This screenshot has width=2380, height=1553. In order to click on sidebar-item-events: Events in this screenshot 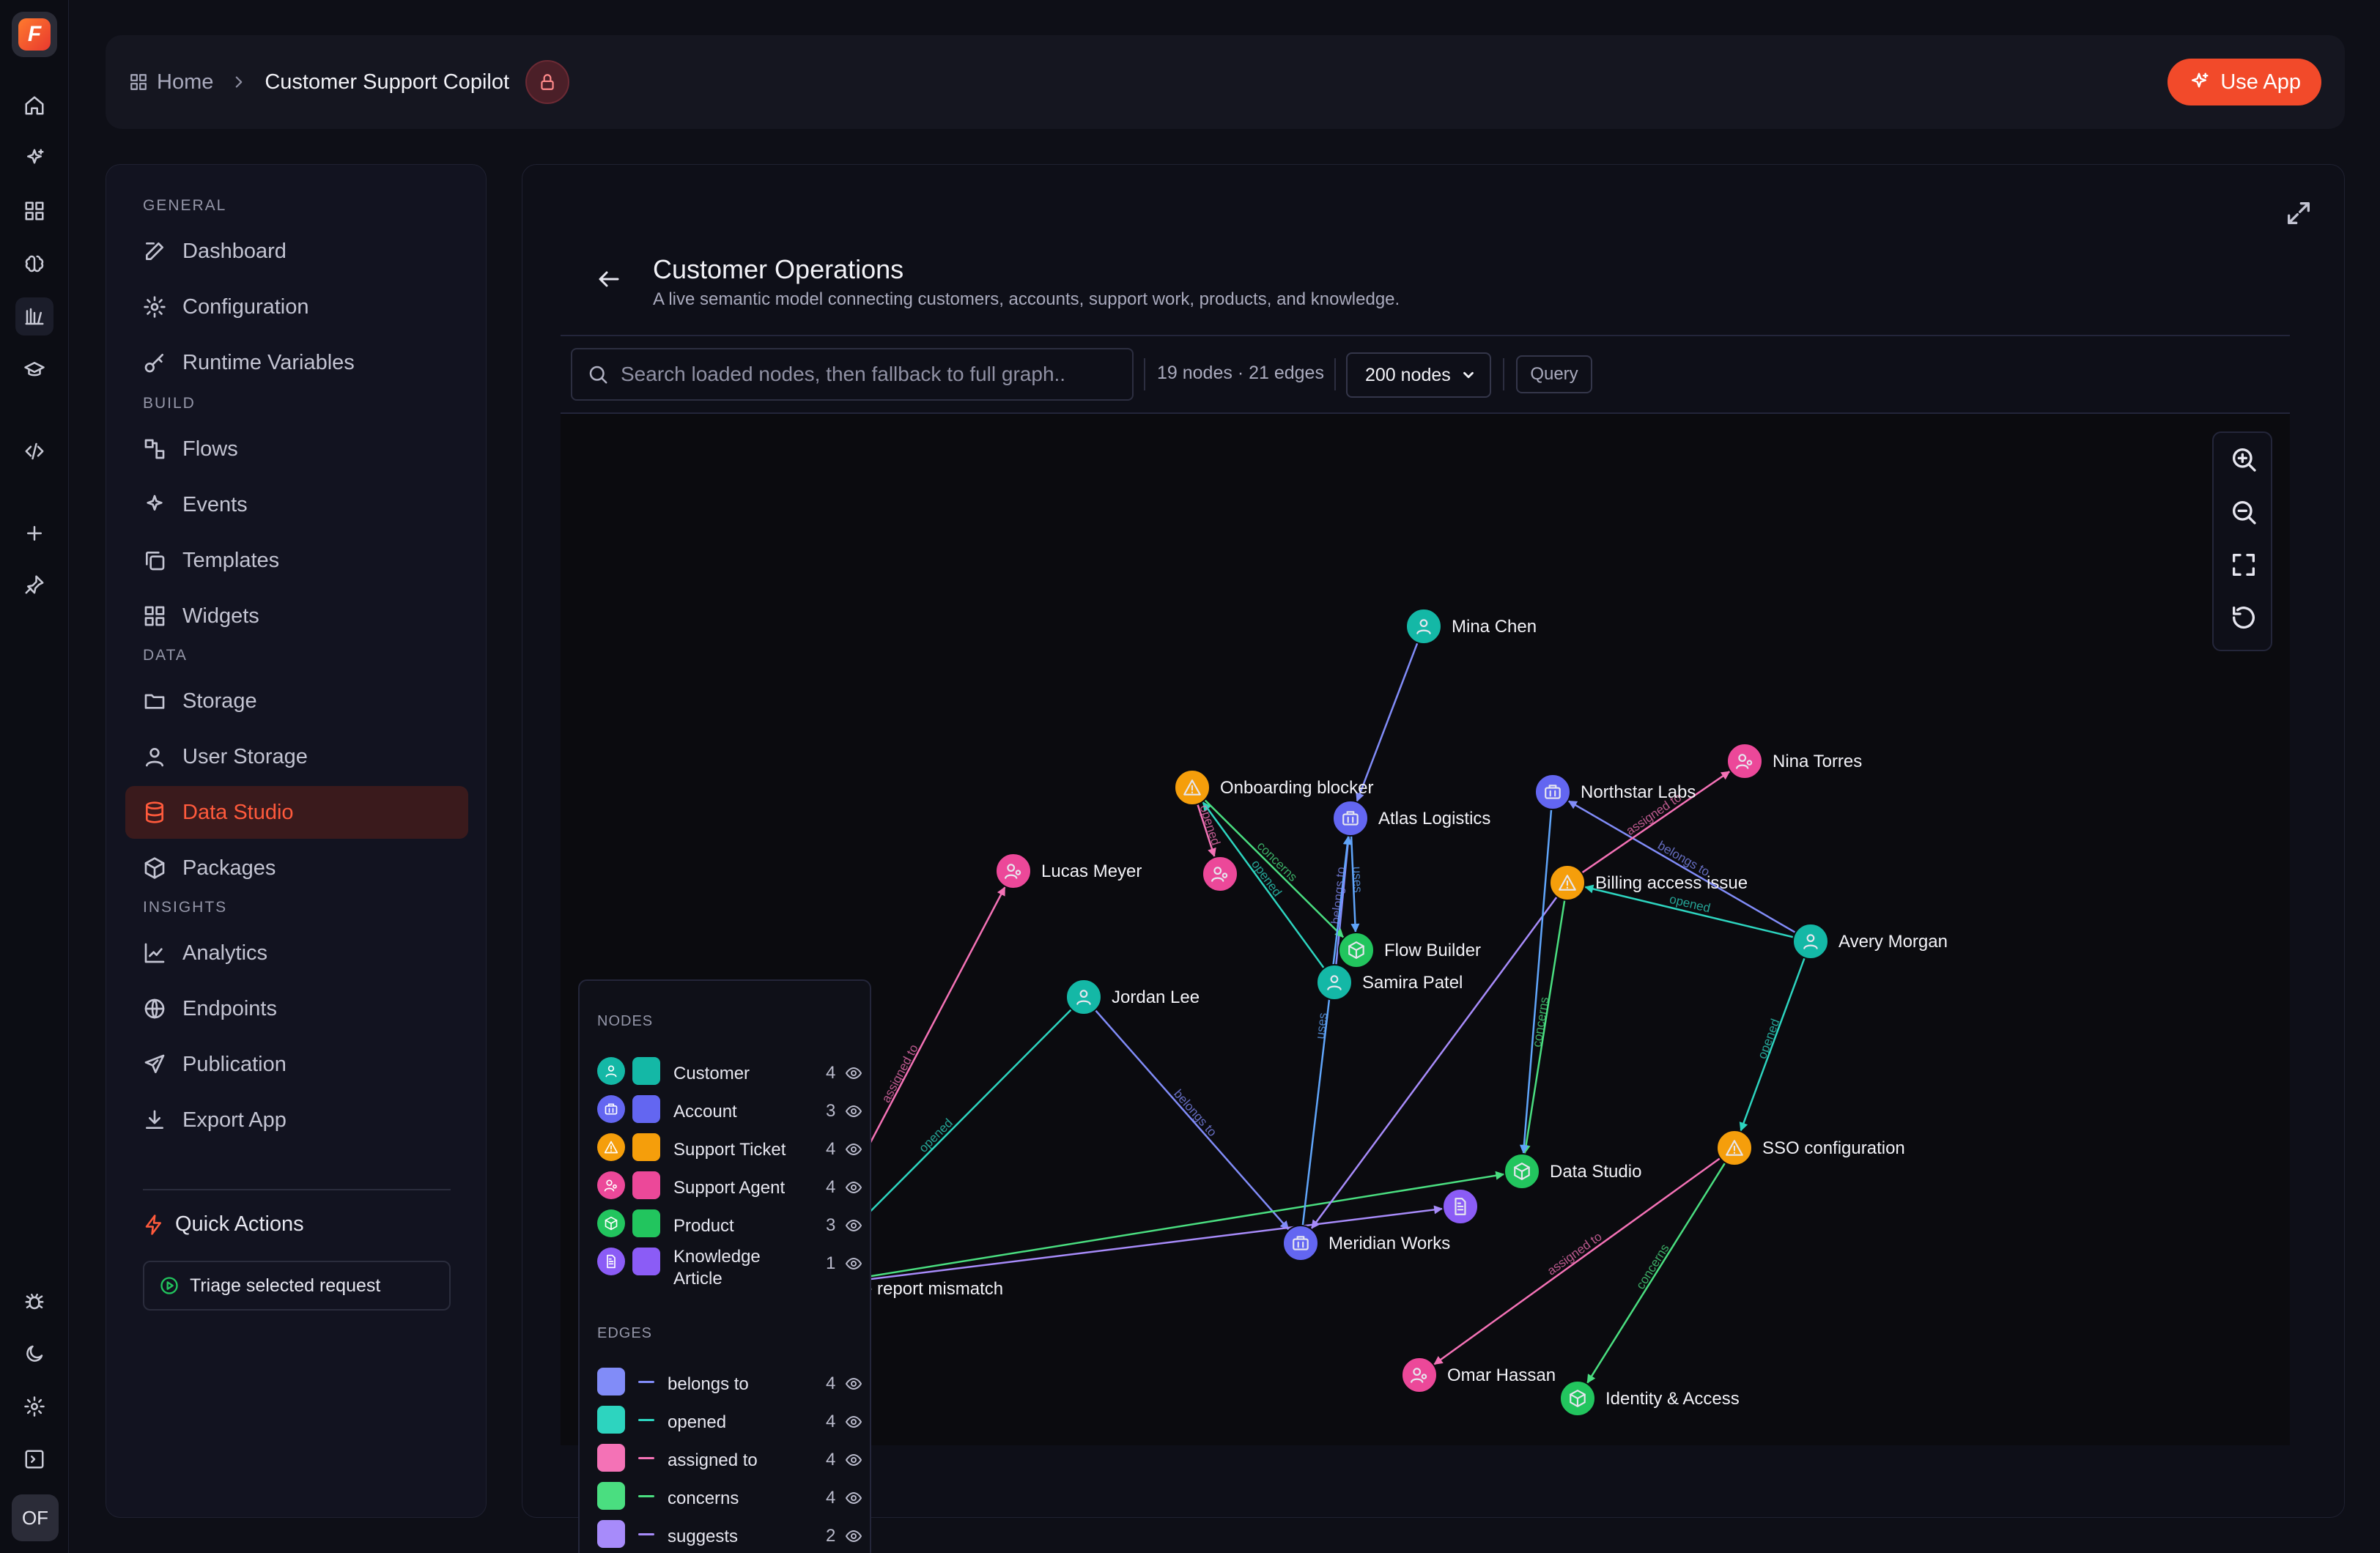, I will do `click(296, 505)`.